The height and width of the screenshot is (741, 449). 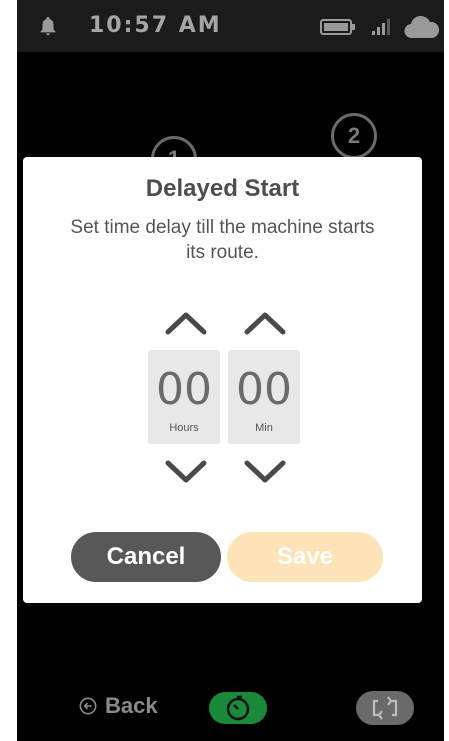 I want to click on back-arrow-icon, so click(x=88, y=706).